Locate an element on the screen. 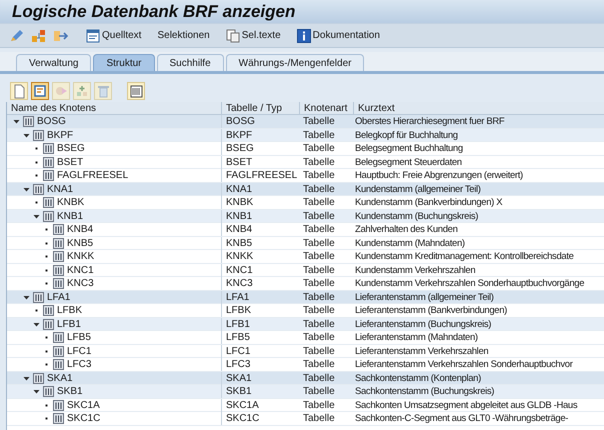 The height and width of the screenshot is (430, 604). table-button is located at coordinates (136, 91).